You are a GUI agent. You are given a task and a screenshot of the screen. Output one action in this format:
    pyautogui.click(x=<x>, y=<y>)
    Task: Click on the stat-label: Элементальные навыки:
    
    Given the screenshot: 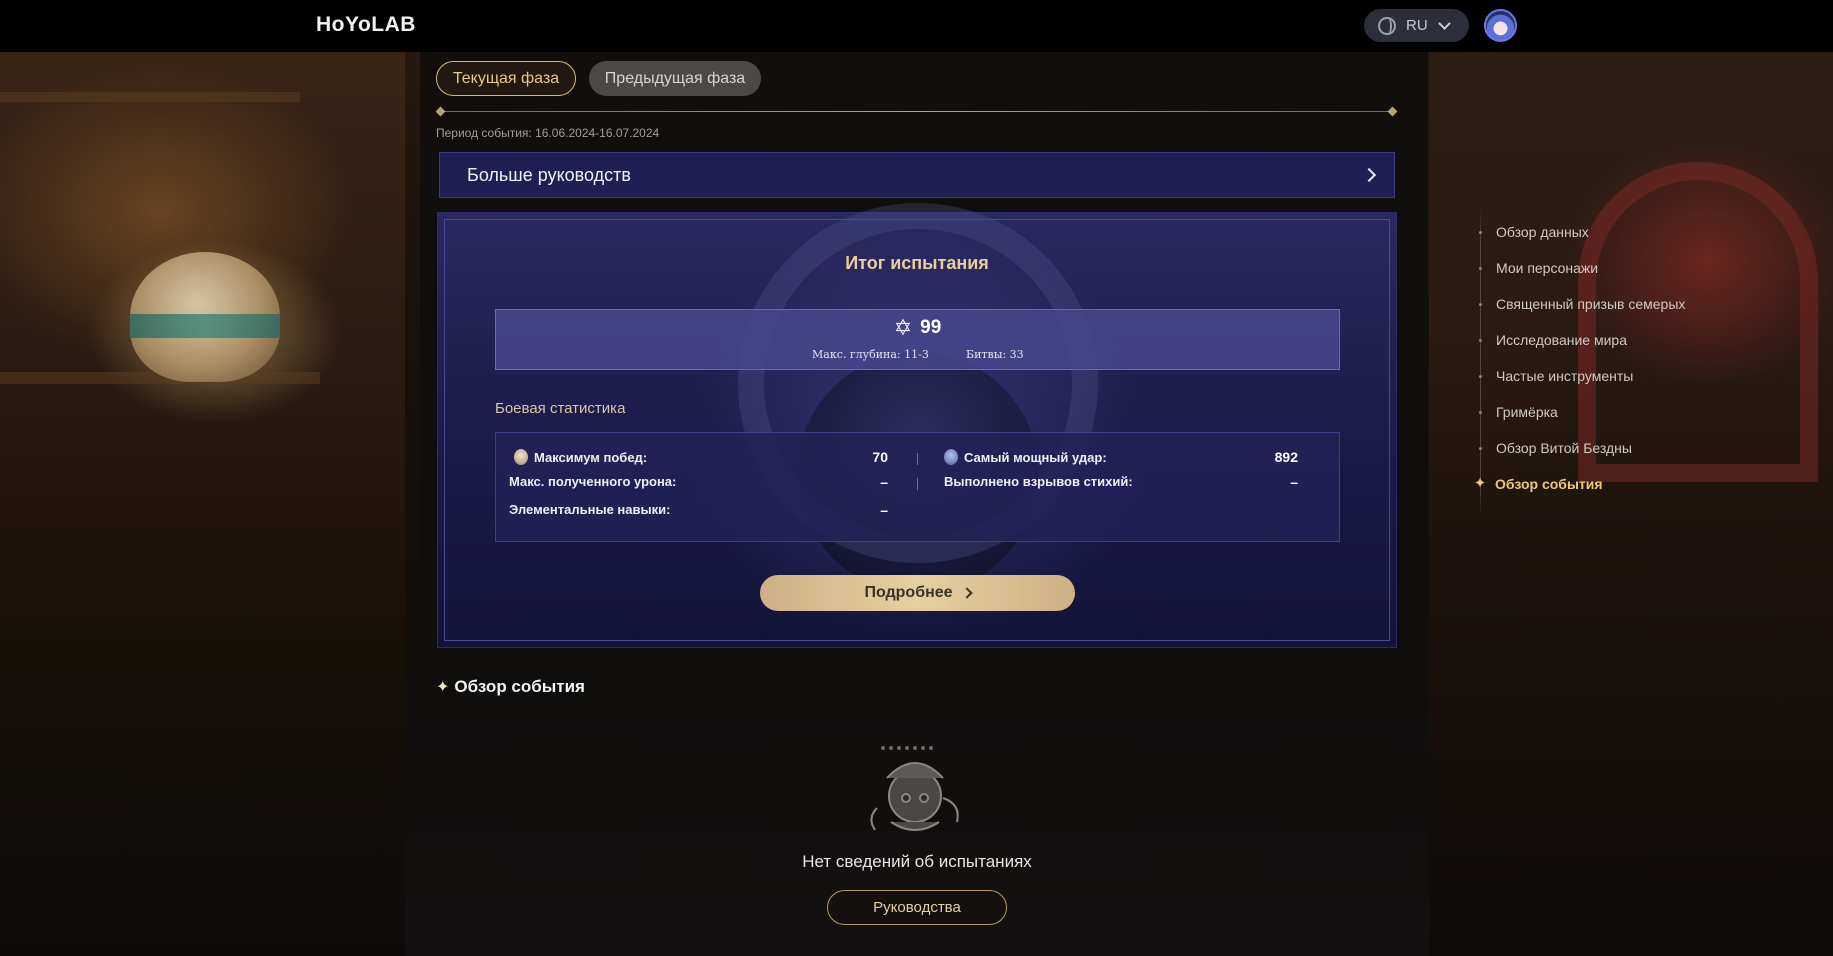 What is the action you would take?
    pyautogui.click(x=590, y=509)
    